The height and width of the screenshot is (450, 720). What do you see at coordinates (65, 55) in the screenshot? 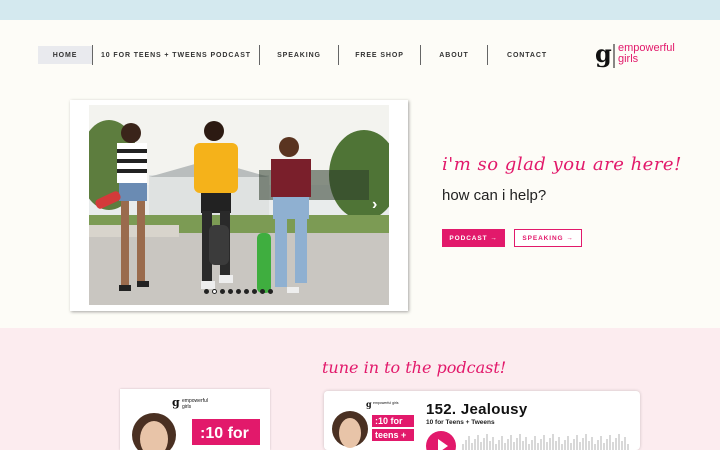
I see `nav-home: HOME` at bounding box center [65, 55].